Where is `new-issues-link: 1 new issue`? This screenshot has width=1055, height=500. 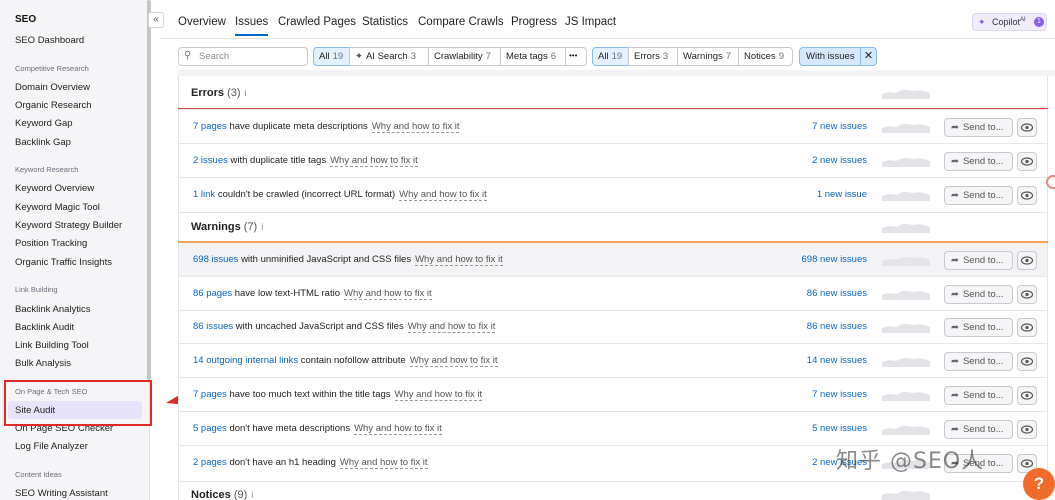 new-issues-link: 1 new issue is located at coordinates (813, 194).